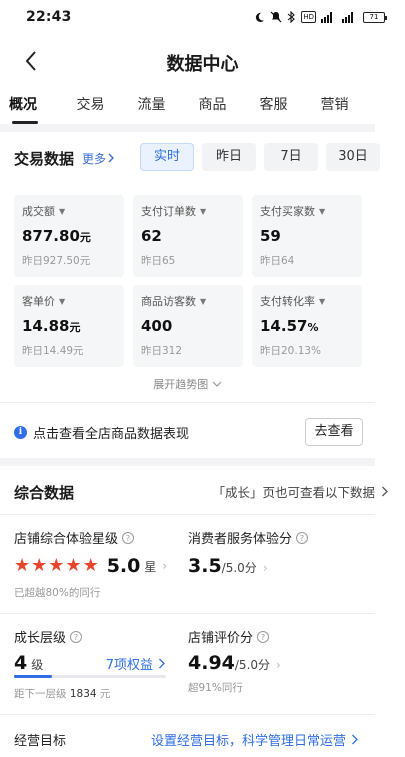  What do you see at coordinates (202, 64) in the screenshot?
I see `page-title: 数据中心` at bounding box center [202, 64].